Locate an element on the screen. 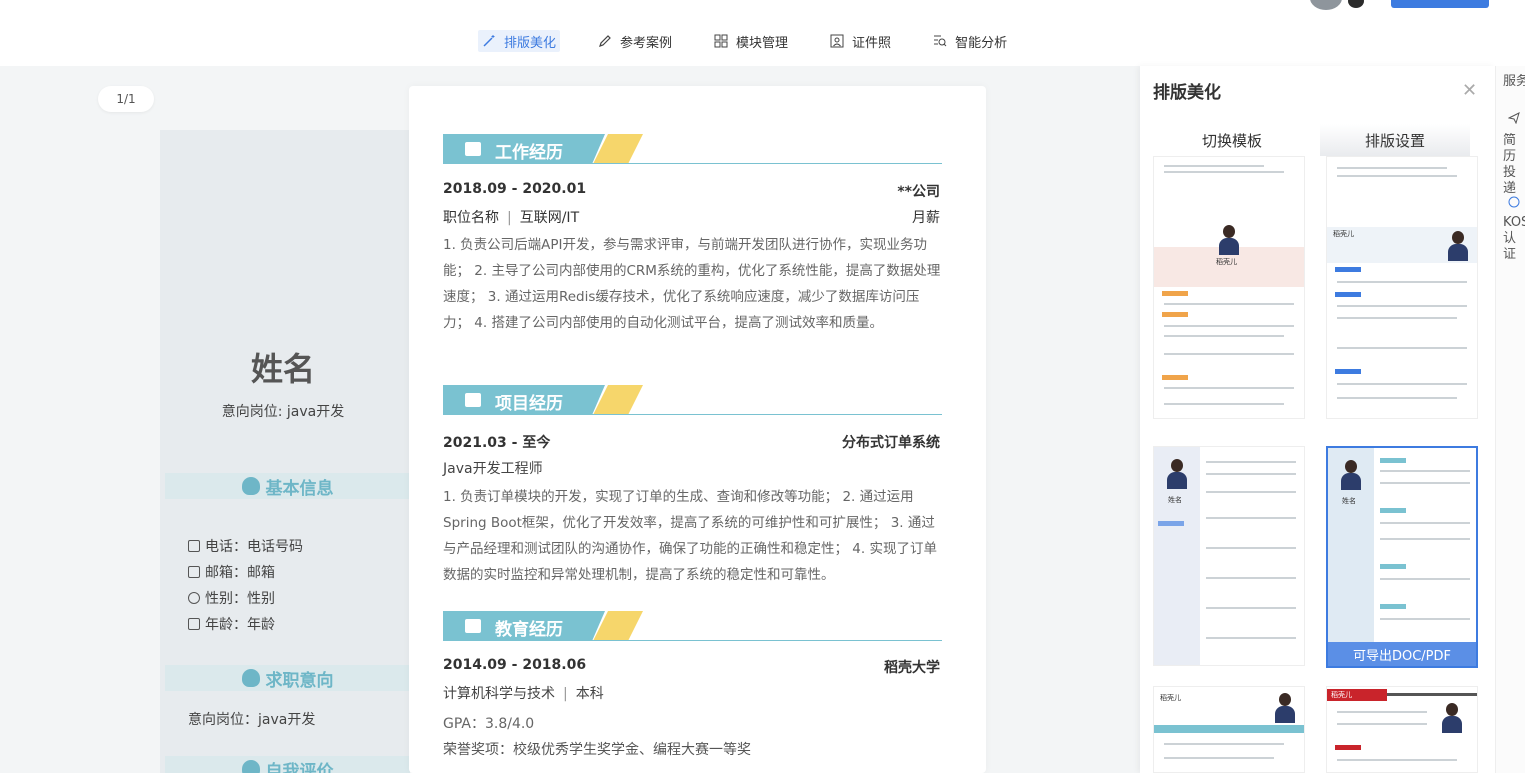  section-work-experience: 工作经历 is located at coordinates (692, 150).